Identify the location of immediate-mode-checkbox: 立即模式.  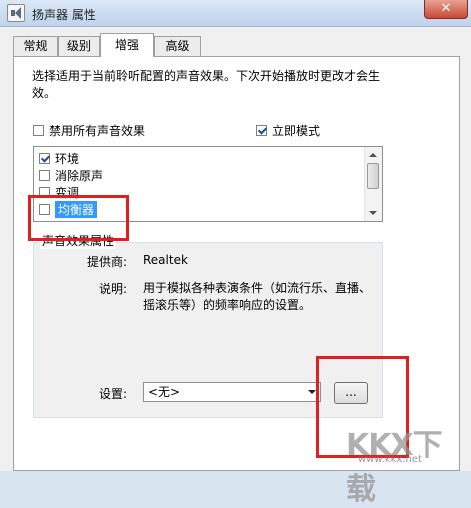
(288, 130).